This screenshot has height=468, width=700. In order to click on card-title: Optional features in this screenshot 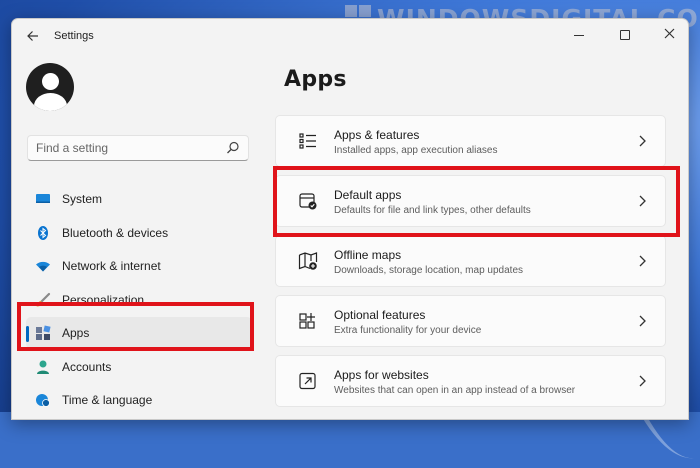, I will do `click(380, 315)`.